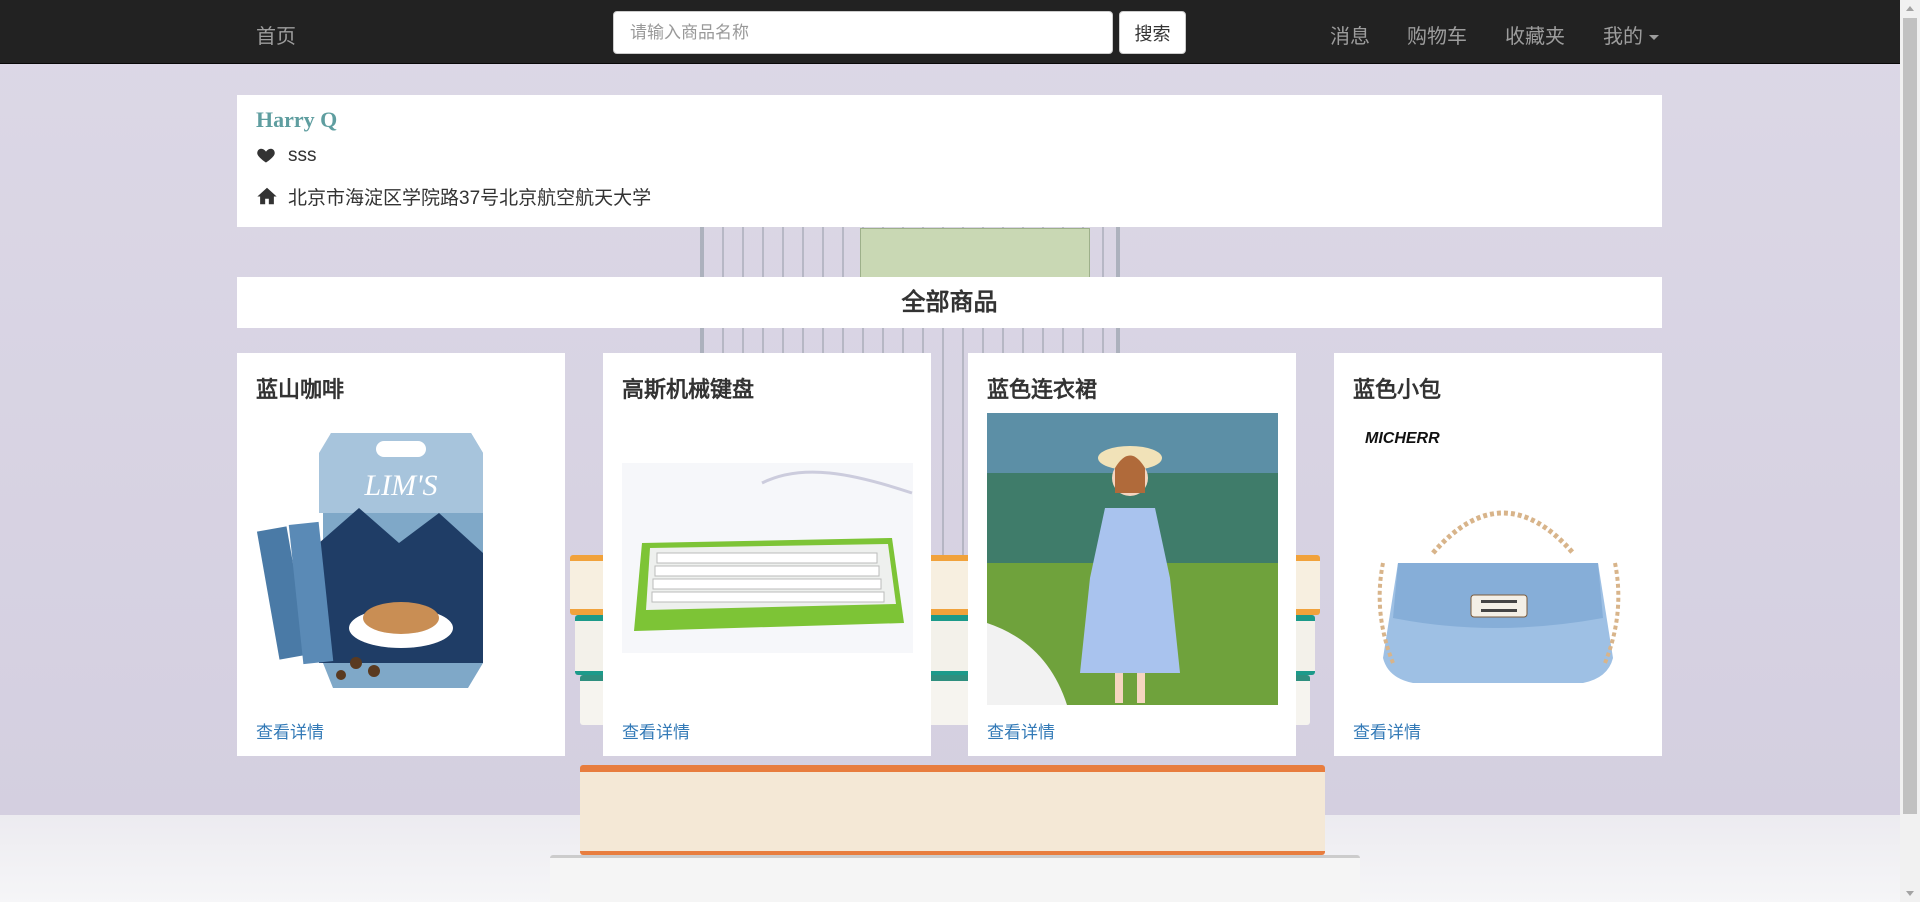 The image size is (1920, 902). What do you see at coordinates (1437, 34) in the screenshot?
I see `nav-cart-link: 购物车` at bounding box center [1437, 34].